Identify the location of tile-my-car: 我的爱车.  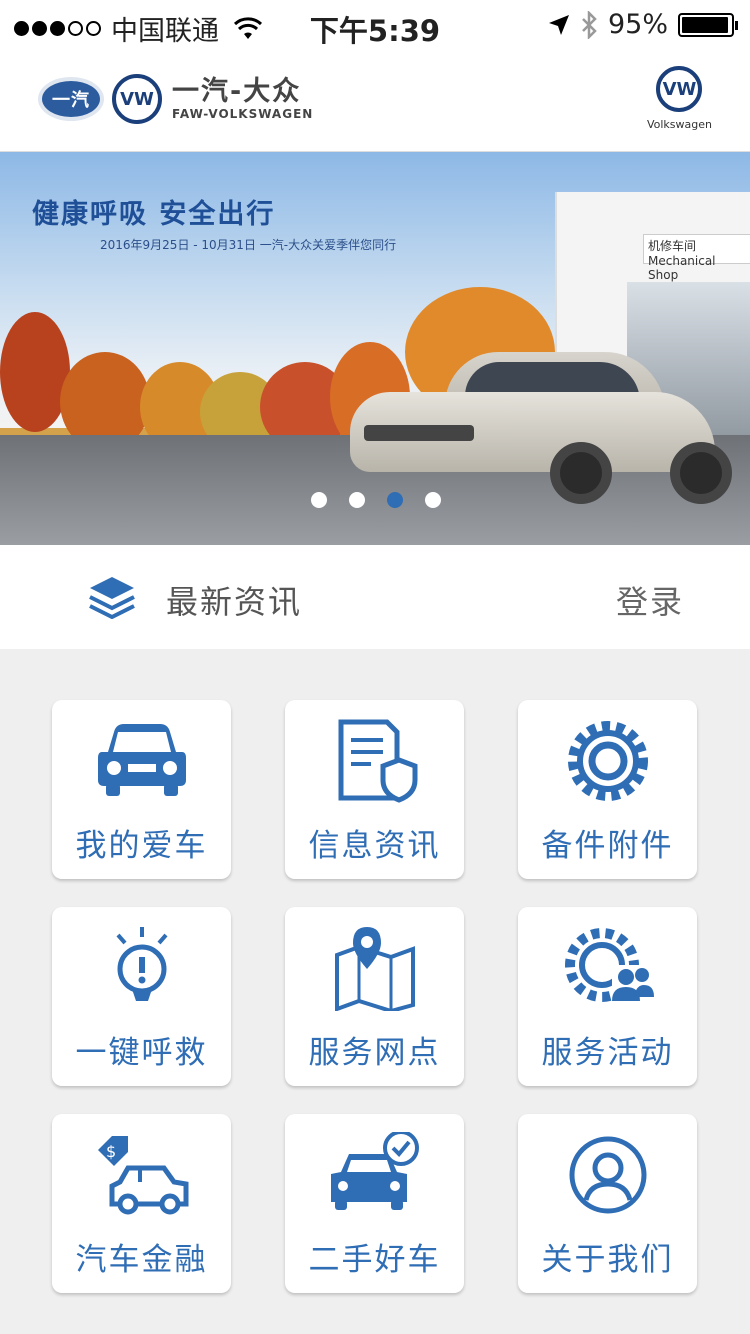
(141, 789).